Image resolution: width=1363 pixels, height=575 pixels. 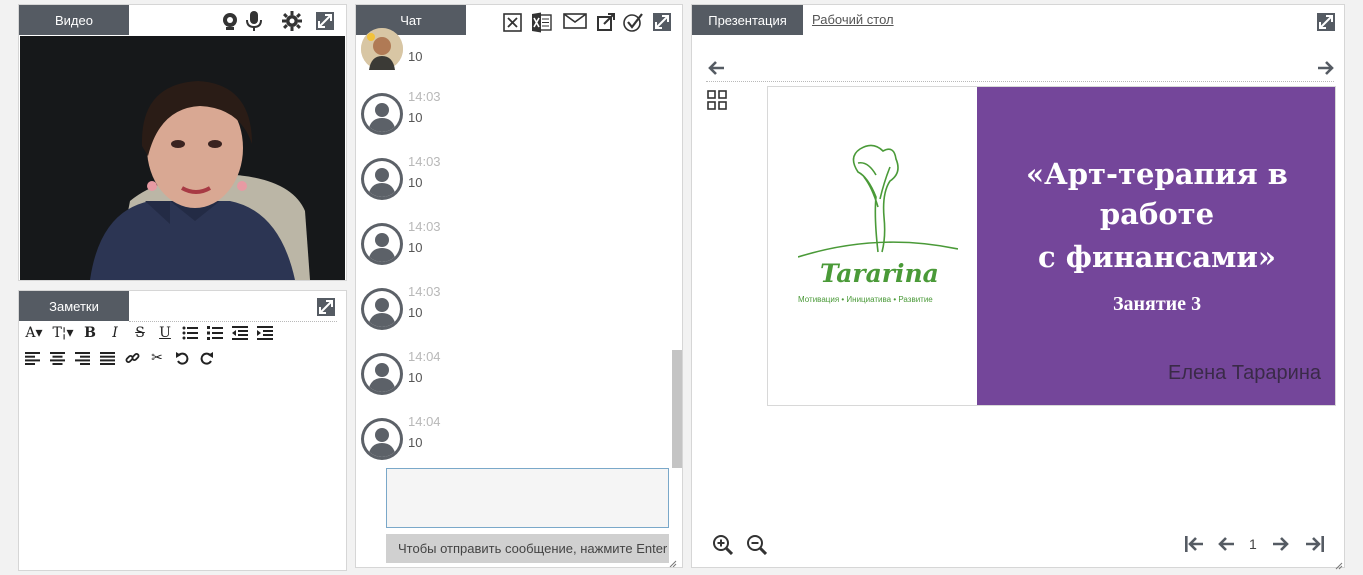 What do you see at coordinates (90, 333) in the screenshot?
I see `bold-icon: B` at bounding box center [90, 333].